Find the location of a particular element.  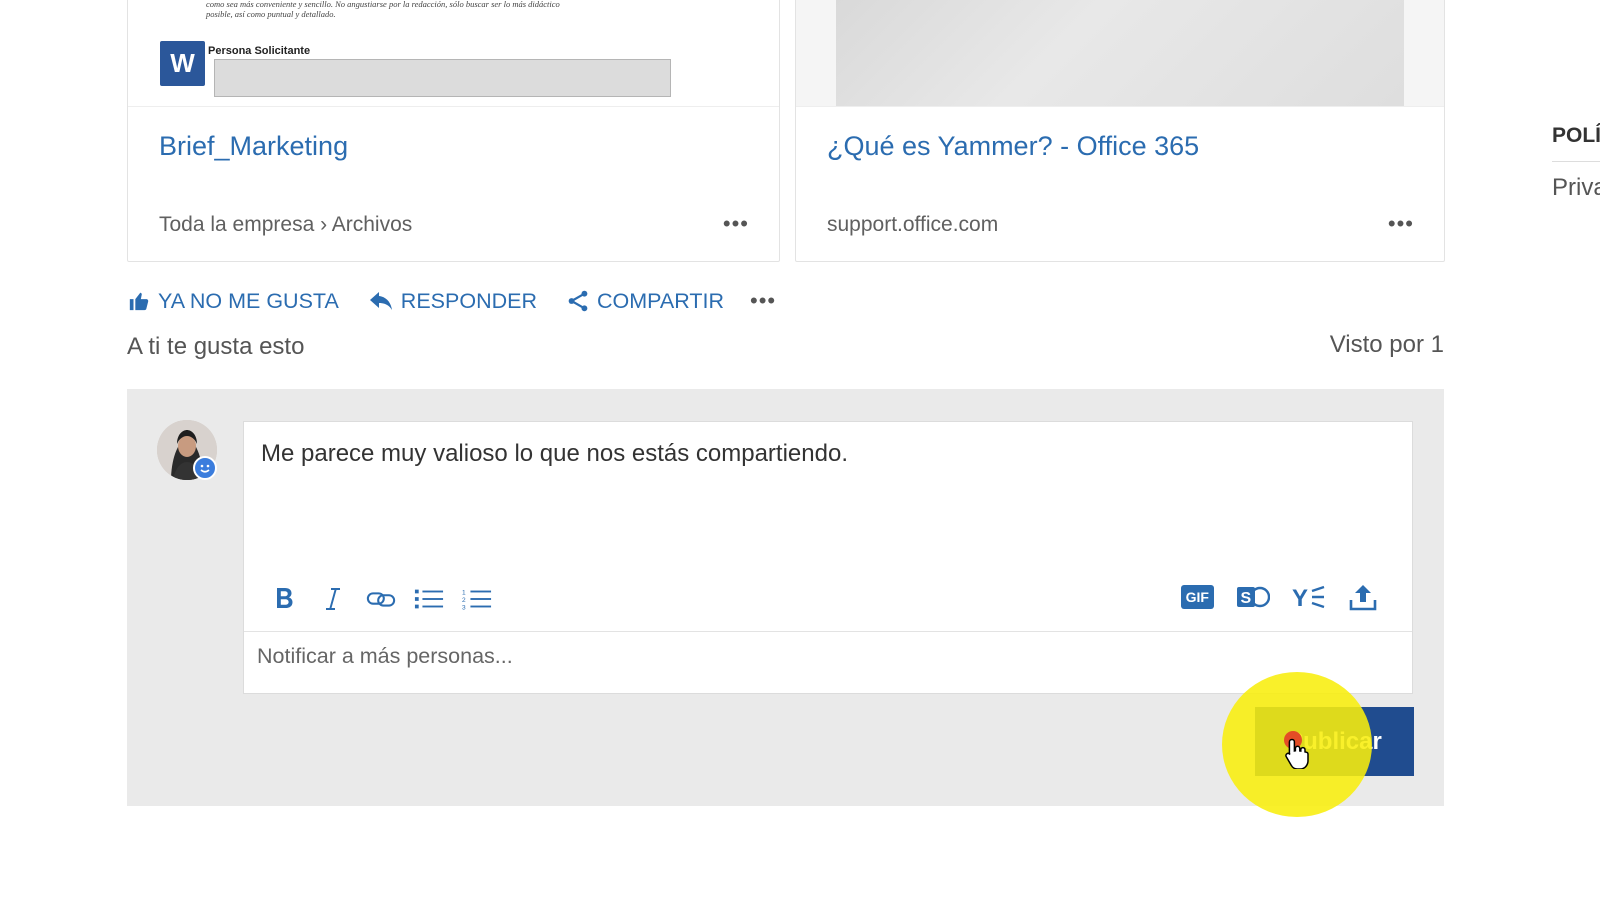

post-more-options-icon: ••• is located at coordinates (763, 301).